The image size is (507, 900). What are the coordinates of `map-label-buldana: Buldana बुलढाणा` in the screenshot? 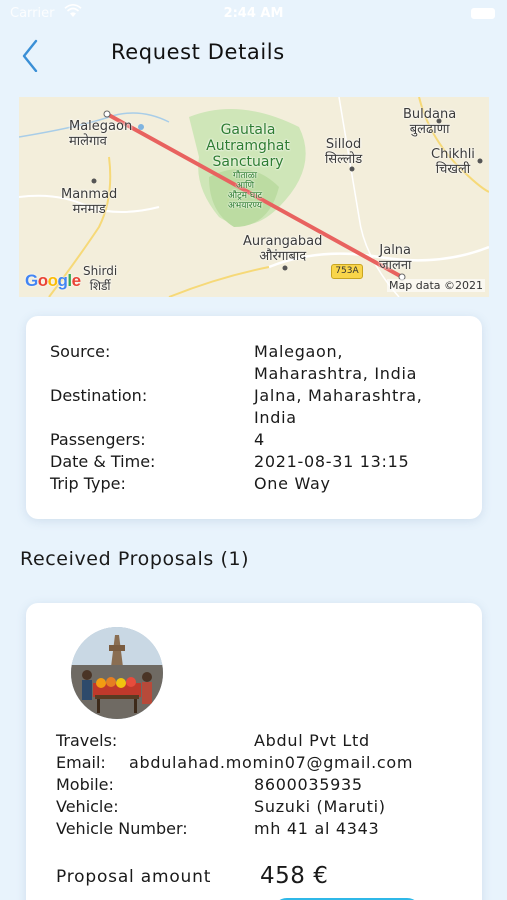 It's located at (430, 122).